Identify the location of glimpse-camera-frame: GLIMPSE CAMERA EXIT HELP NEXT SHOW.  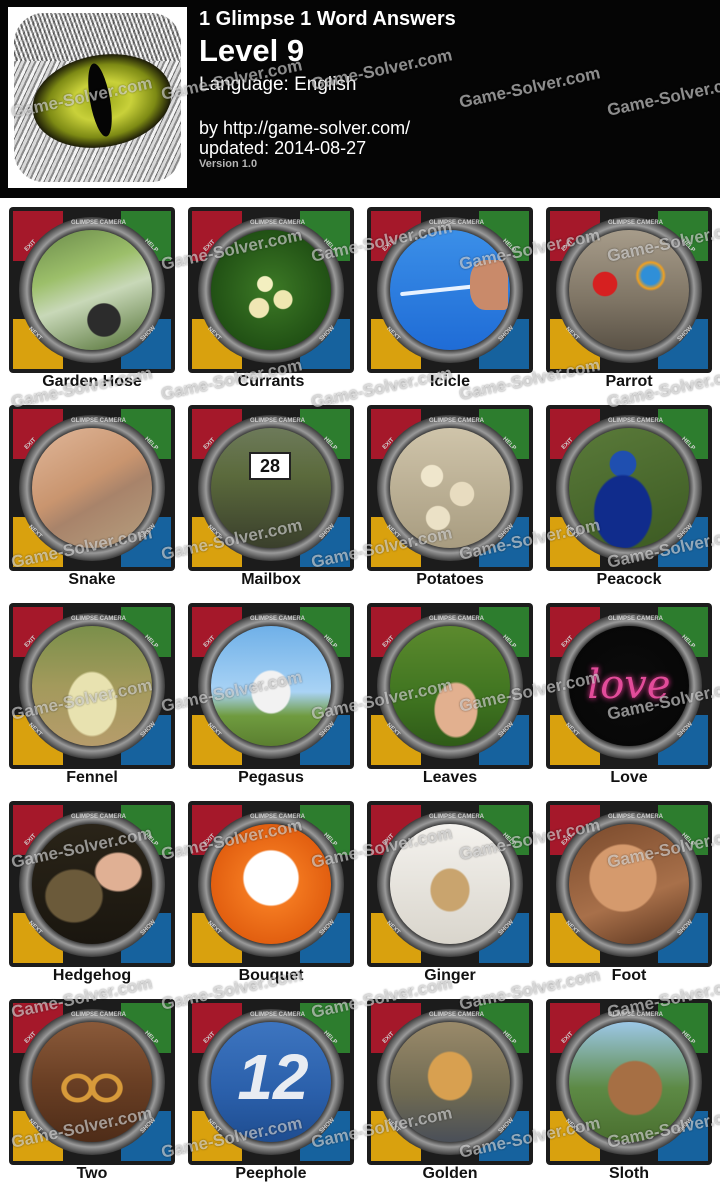
(92, 290).